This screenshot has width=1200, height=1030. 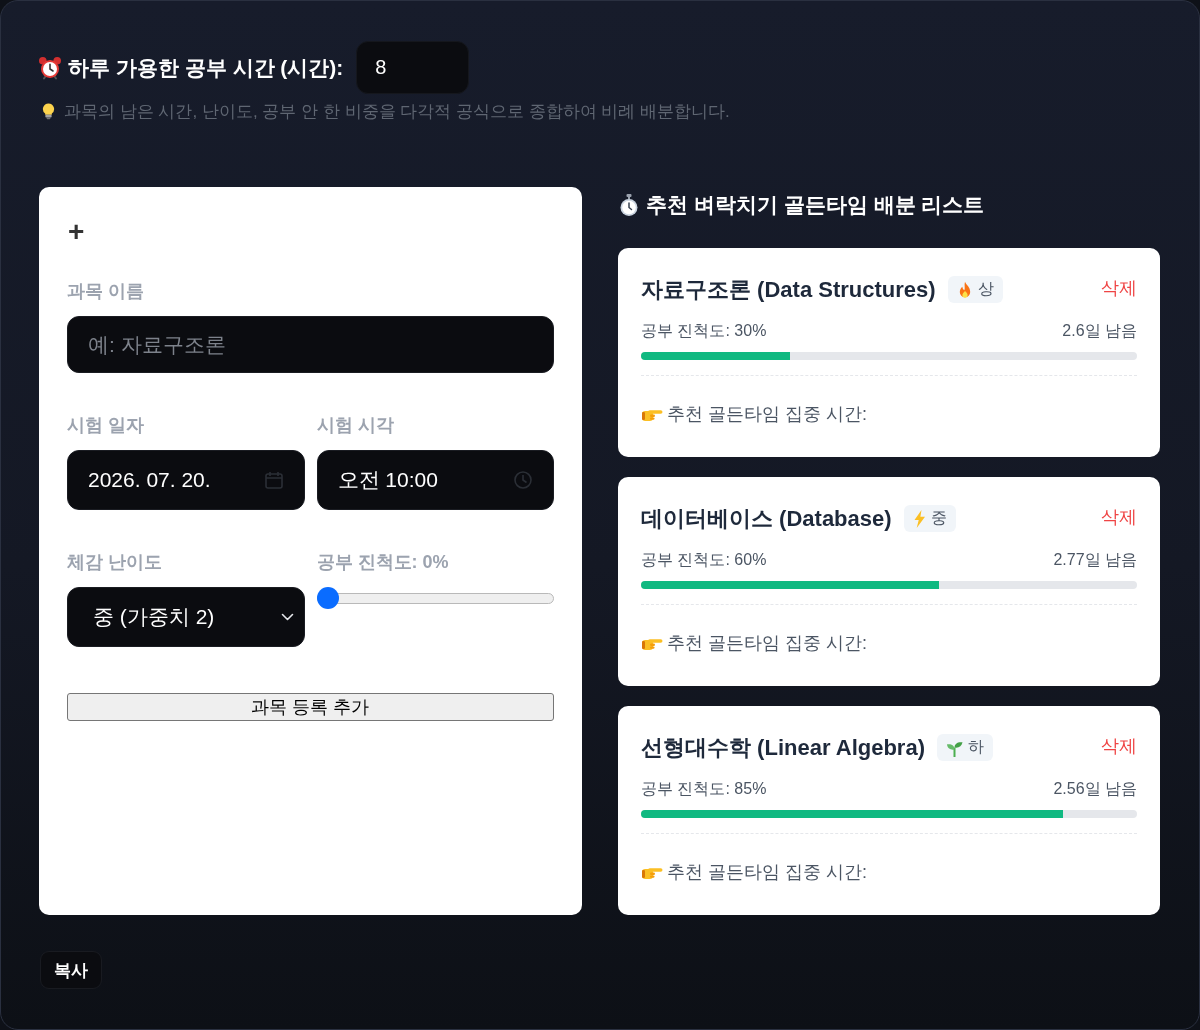 I want to click on difficulty-label: 상, so click(x=985, y=289).